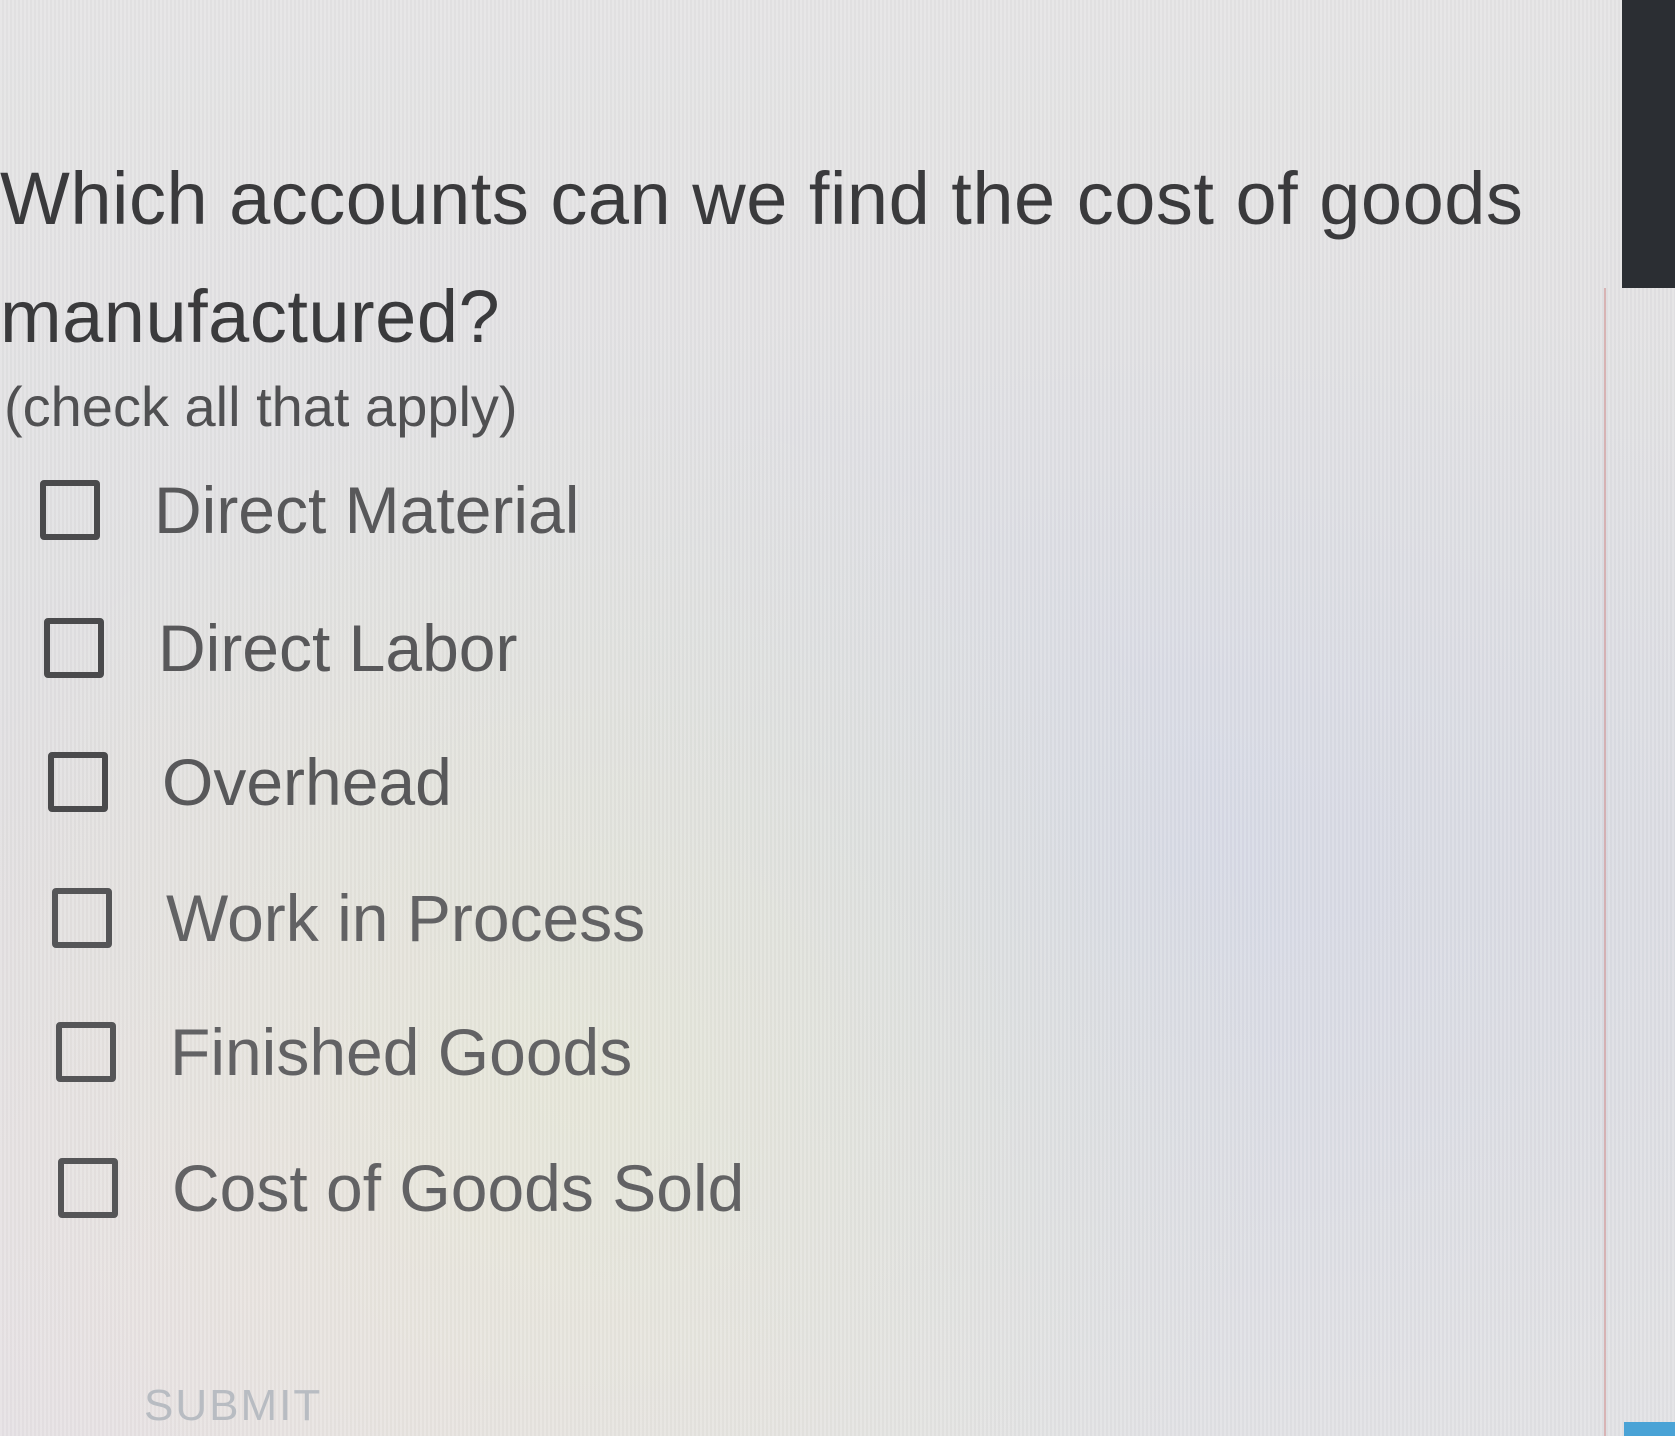  I want to click on panel-divider, so click(1605, 862).